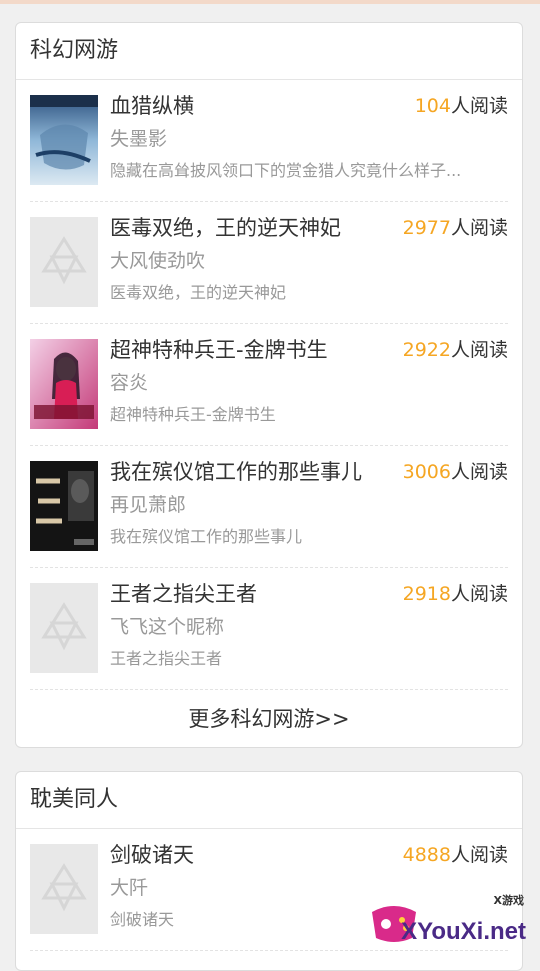 The width and height of the screenshot is (540, 971). Describe the element at coordinates (167, 627) in the screenshot. I see `book-author: 飞飞这个昵称` at that location.